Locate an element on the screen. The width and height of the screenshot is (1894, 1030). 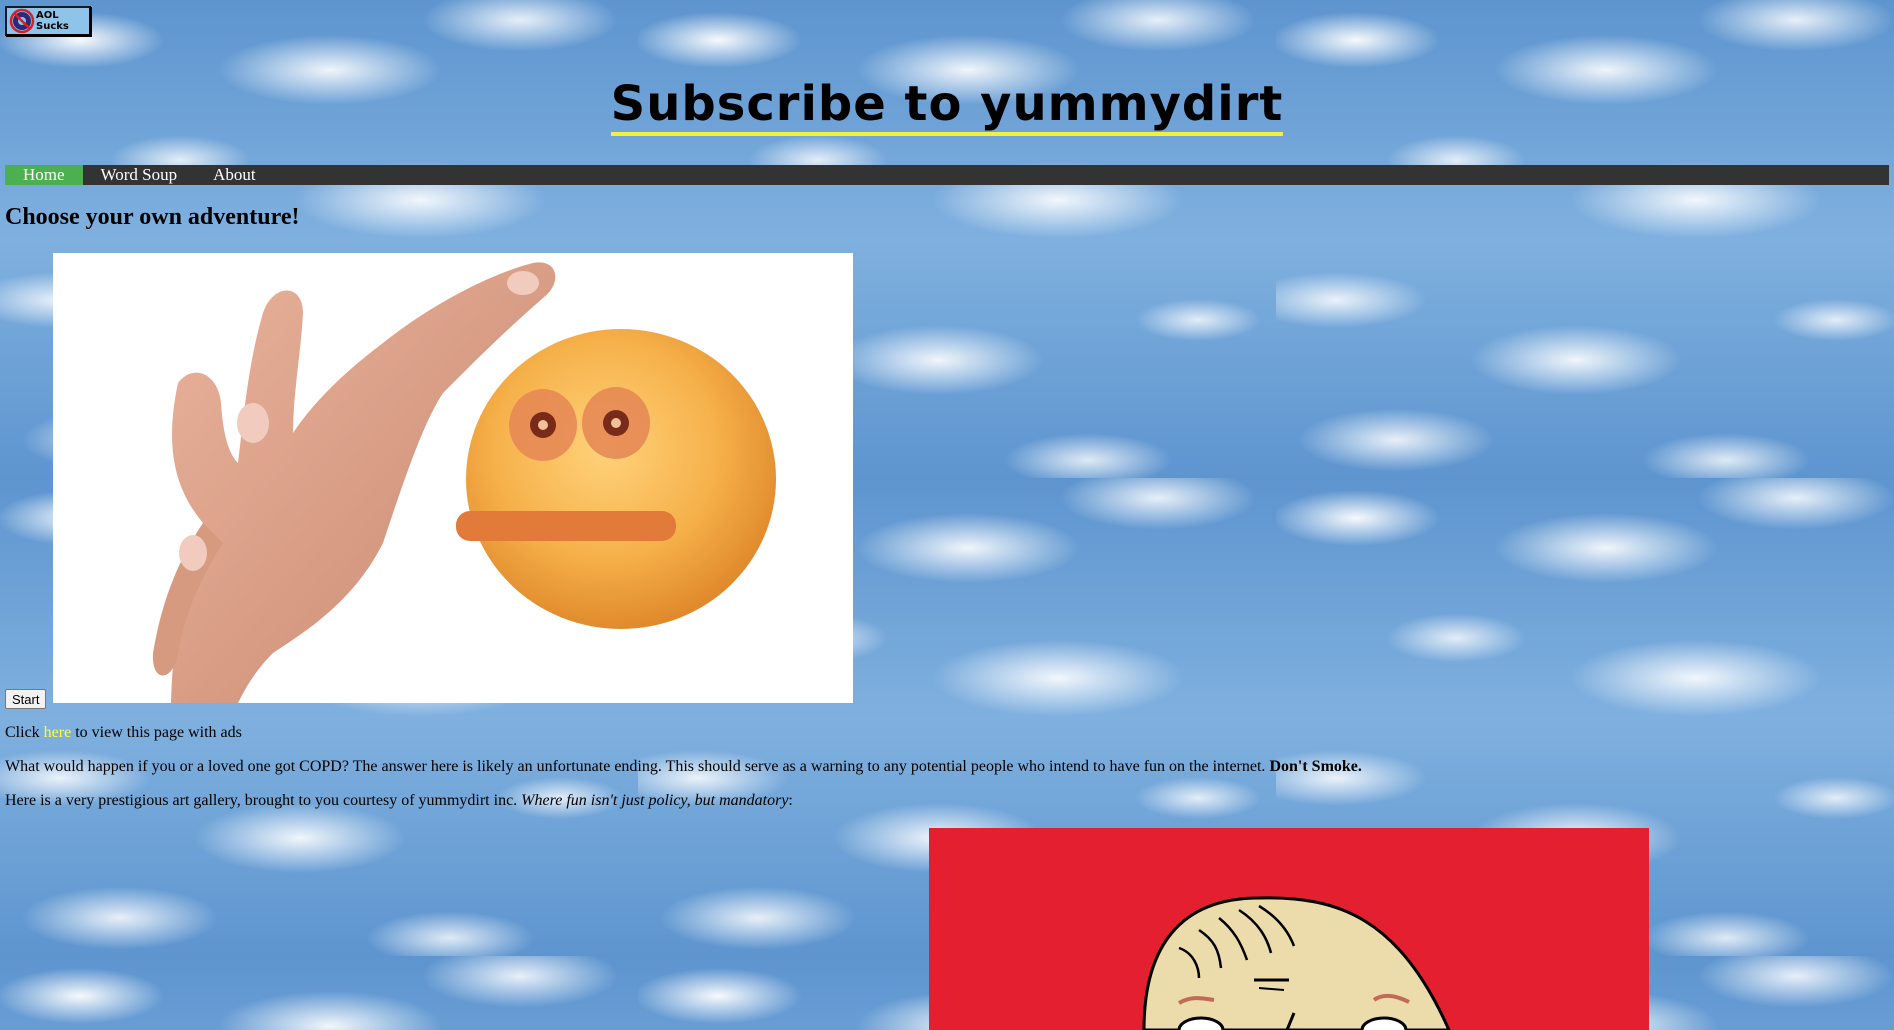
no-aol-icon is located at coordinates (22, 21).